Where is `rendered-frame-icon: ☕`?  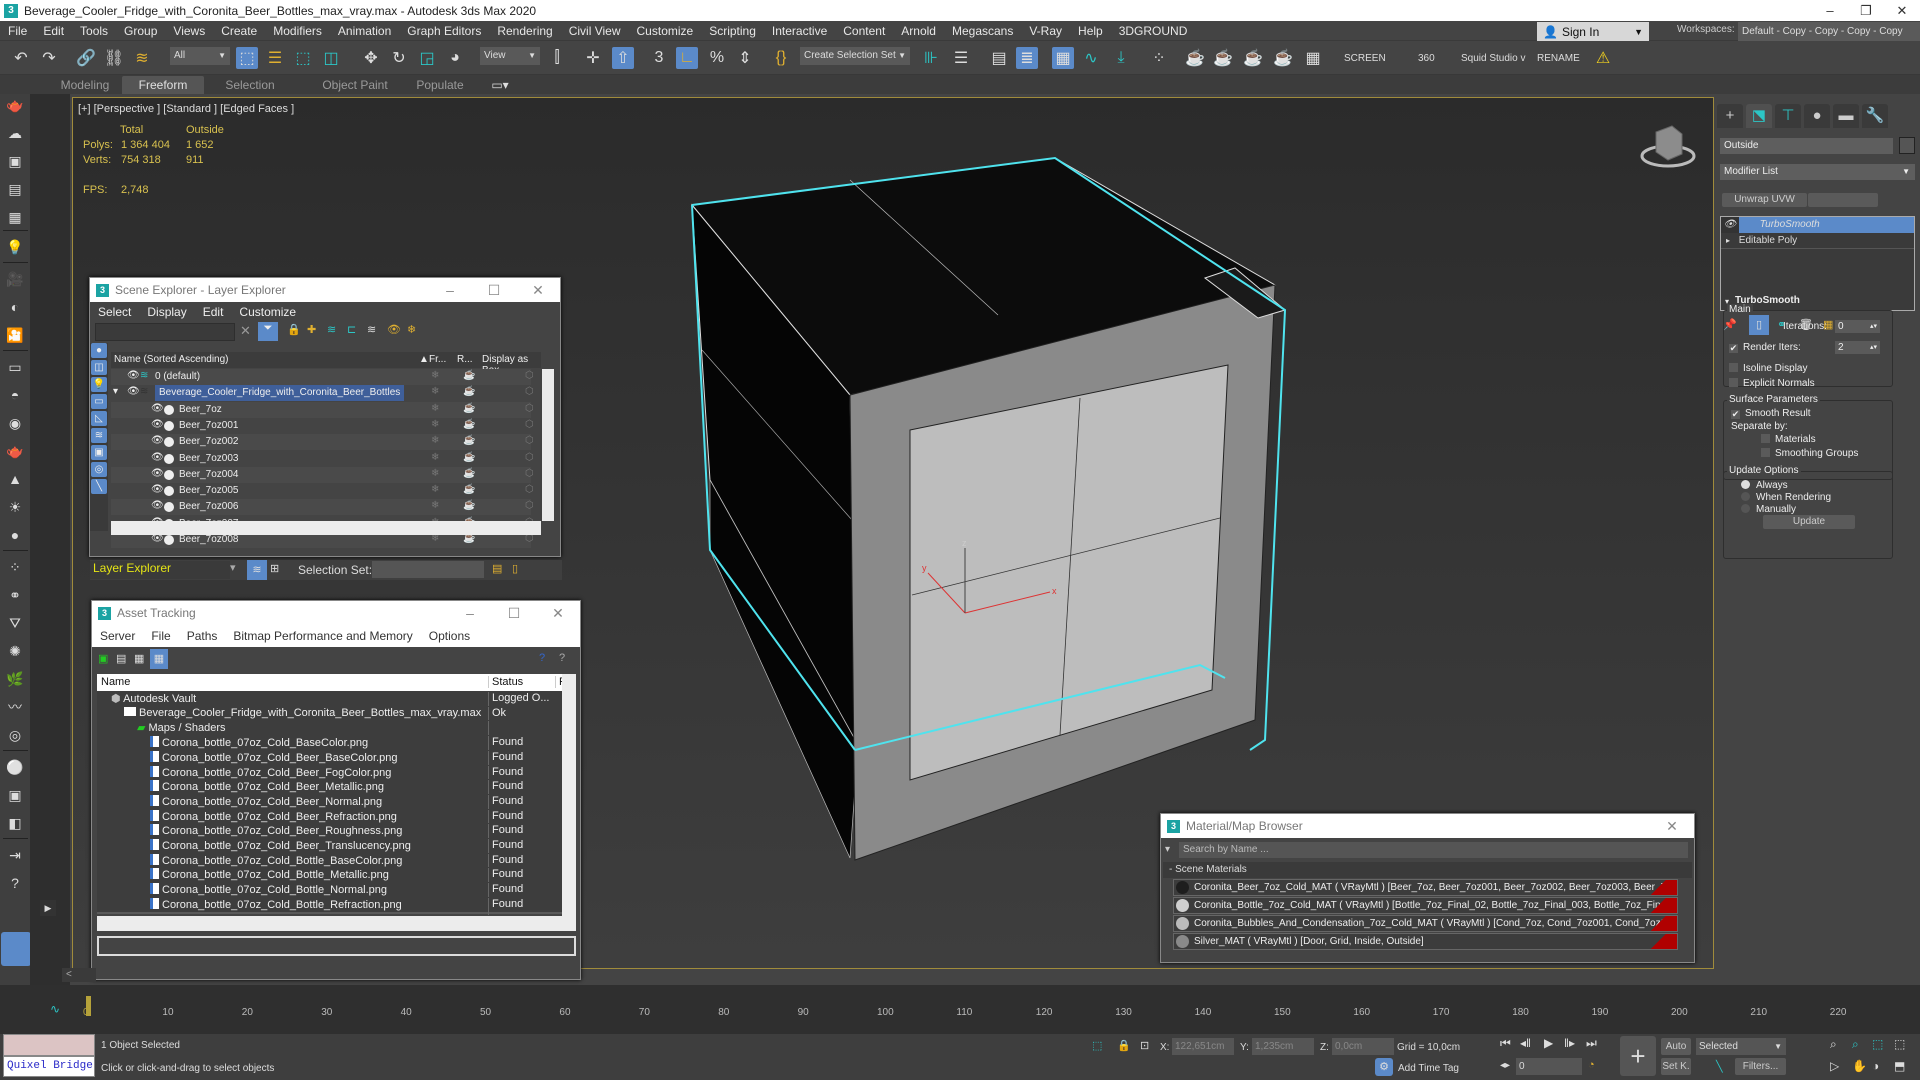 rendered-frame-icon: ☕ is located at coordinates (1223, 58).